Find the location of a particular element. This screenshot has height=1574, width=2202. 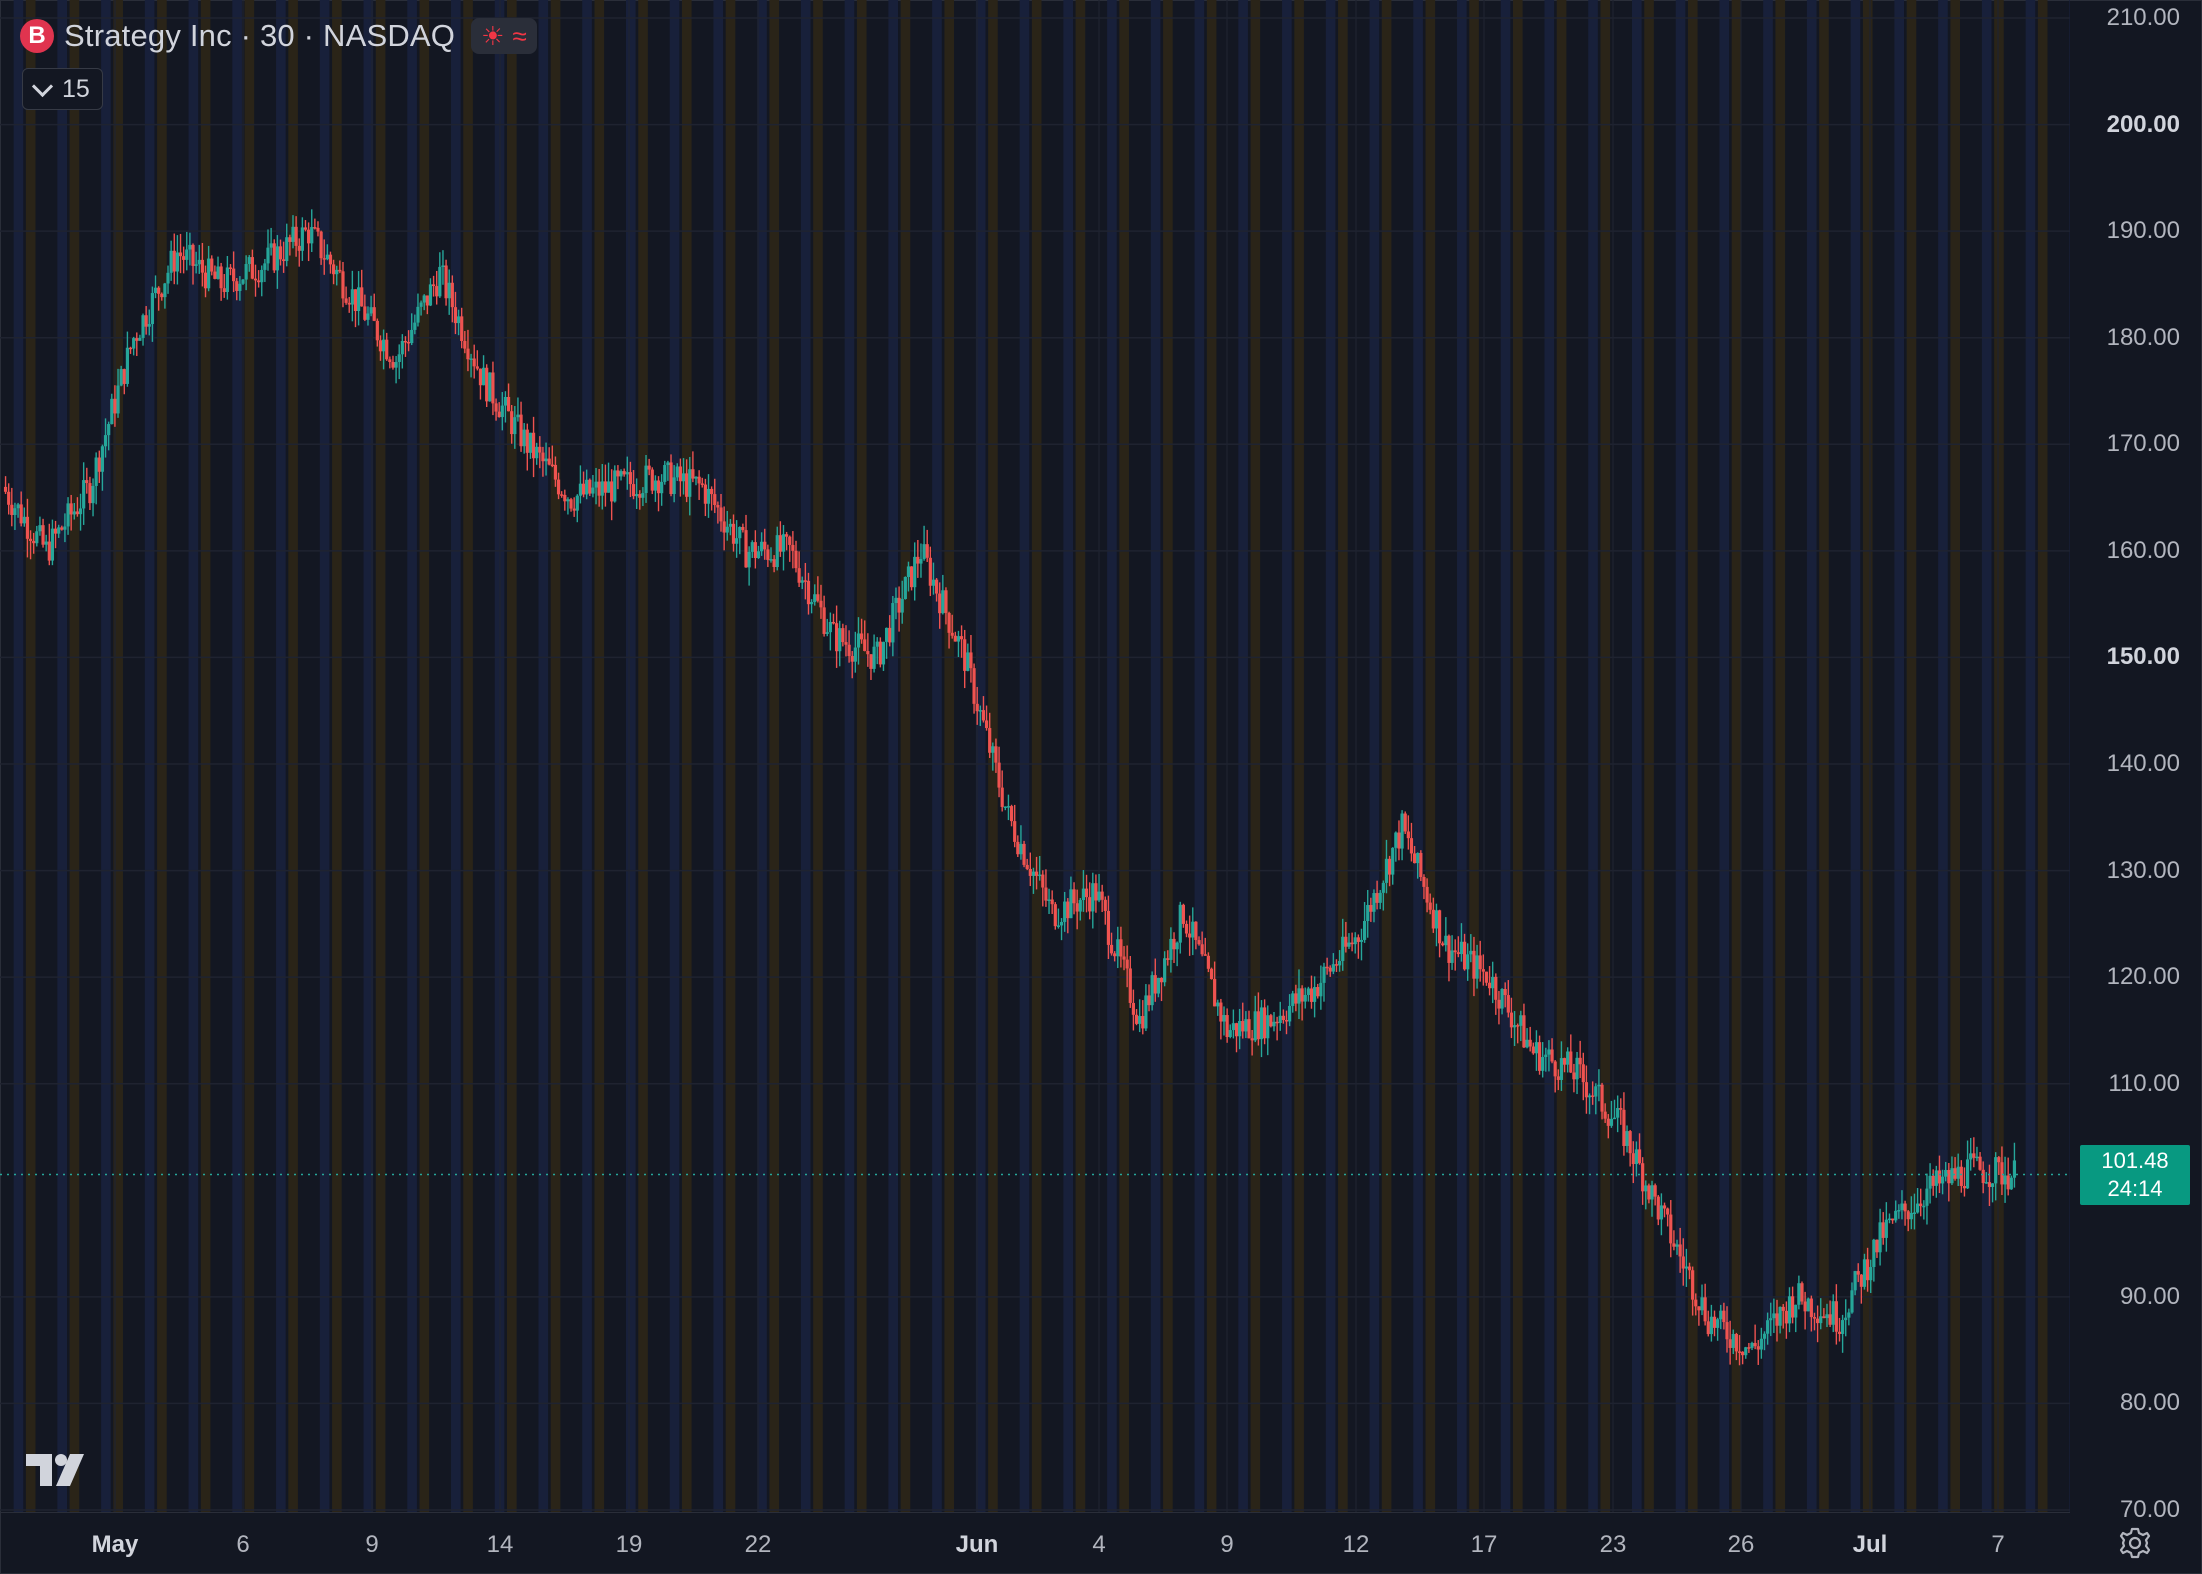

gear-icon is located at coordinates (2135, 1543).